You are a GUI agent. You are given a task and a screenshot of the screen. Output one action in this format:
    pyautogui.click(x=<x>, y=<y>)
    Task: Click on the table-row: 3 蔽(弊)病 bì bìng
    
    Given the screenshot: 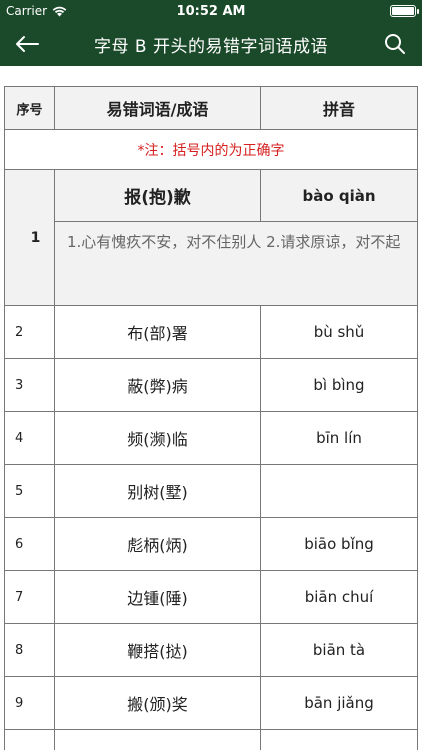 What is the action you would take?
    pyautogui.click(x=211, y=385)
    